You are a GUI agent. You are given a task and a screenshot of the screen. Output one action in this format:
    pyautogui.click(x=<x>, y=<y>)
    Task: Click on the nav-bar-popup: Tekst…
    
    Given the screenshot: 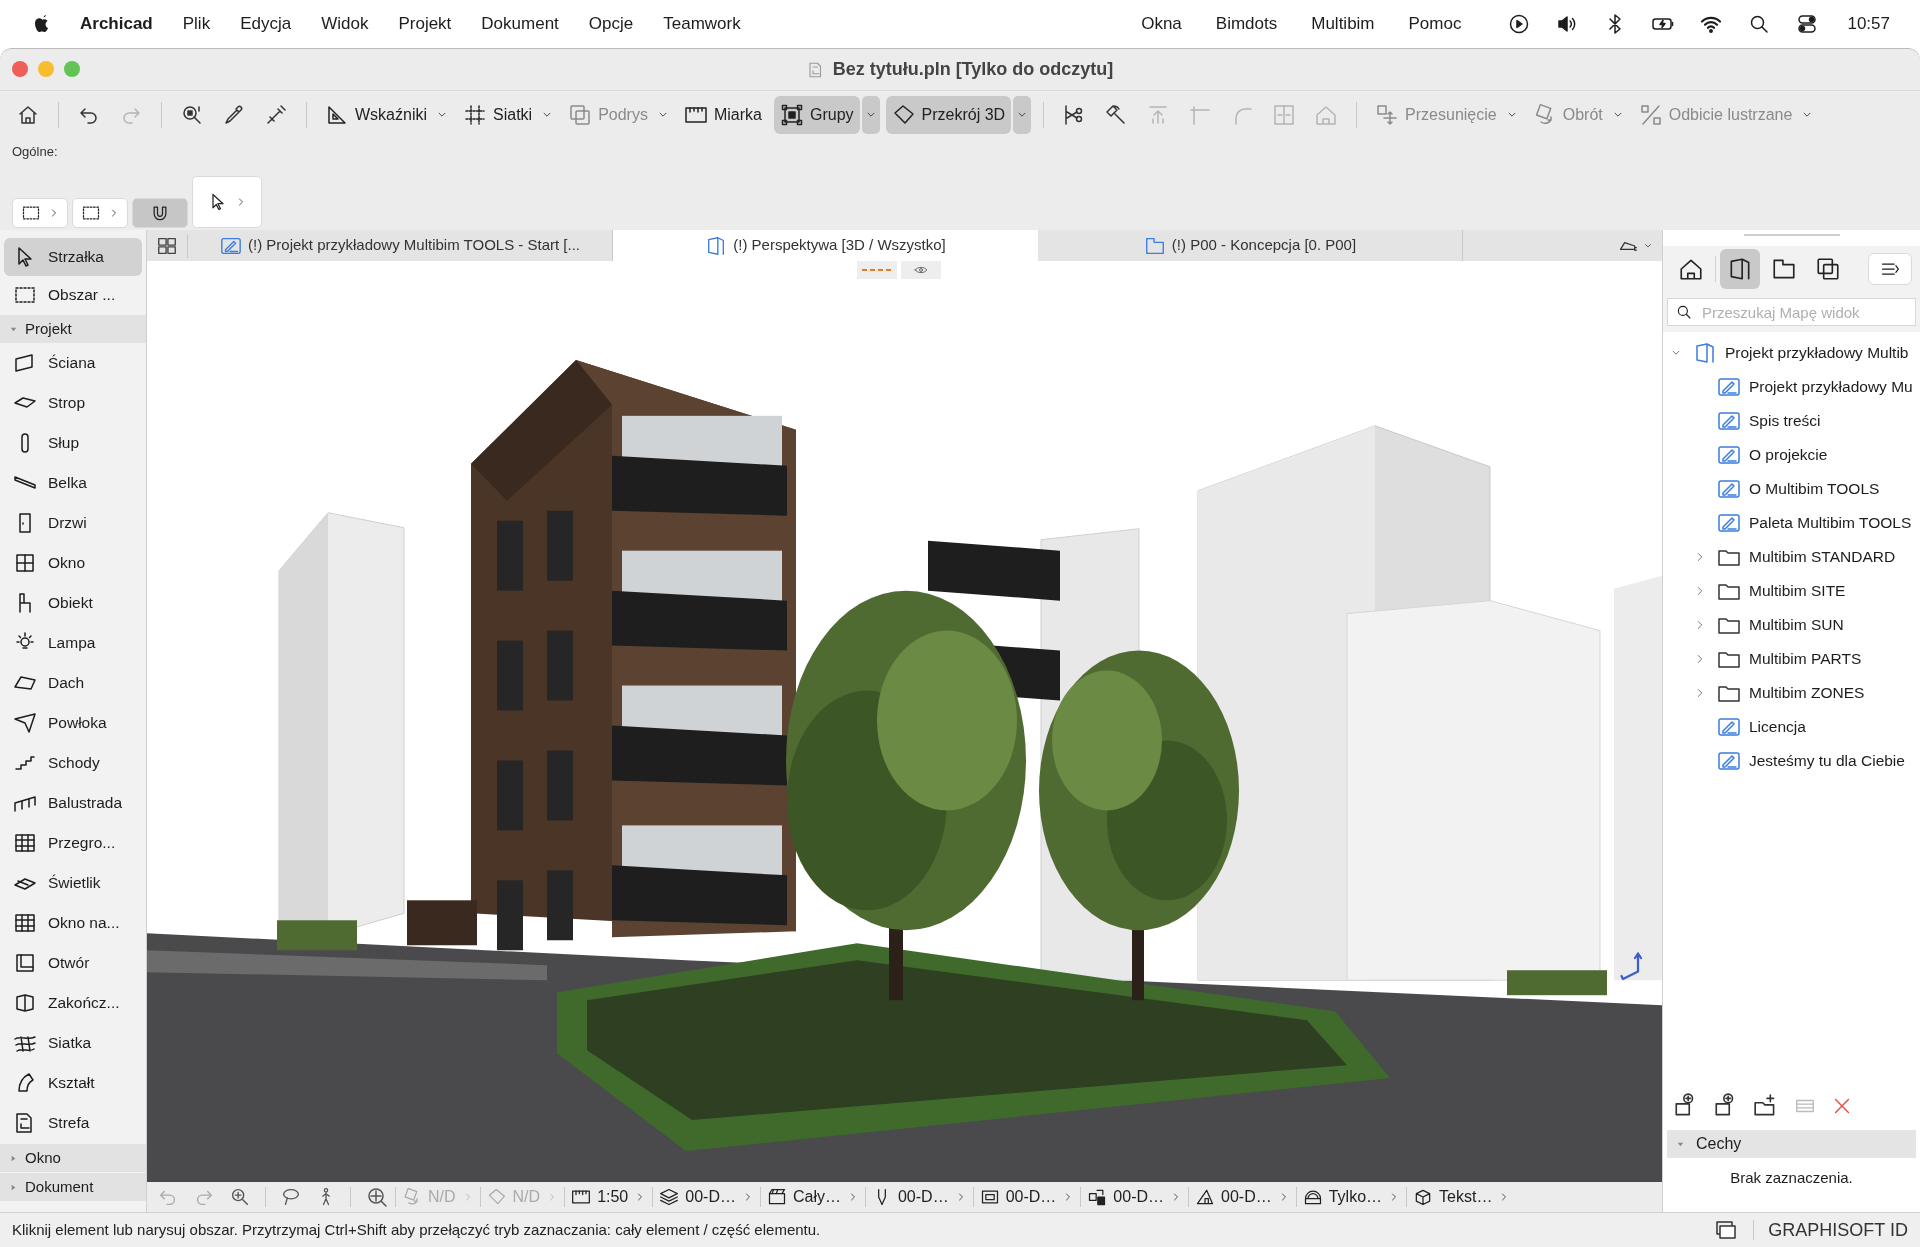 What is the action you would take?
    pyautogui.click(x=1462, y=1197)
    